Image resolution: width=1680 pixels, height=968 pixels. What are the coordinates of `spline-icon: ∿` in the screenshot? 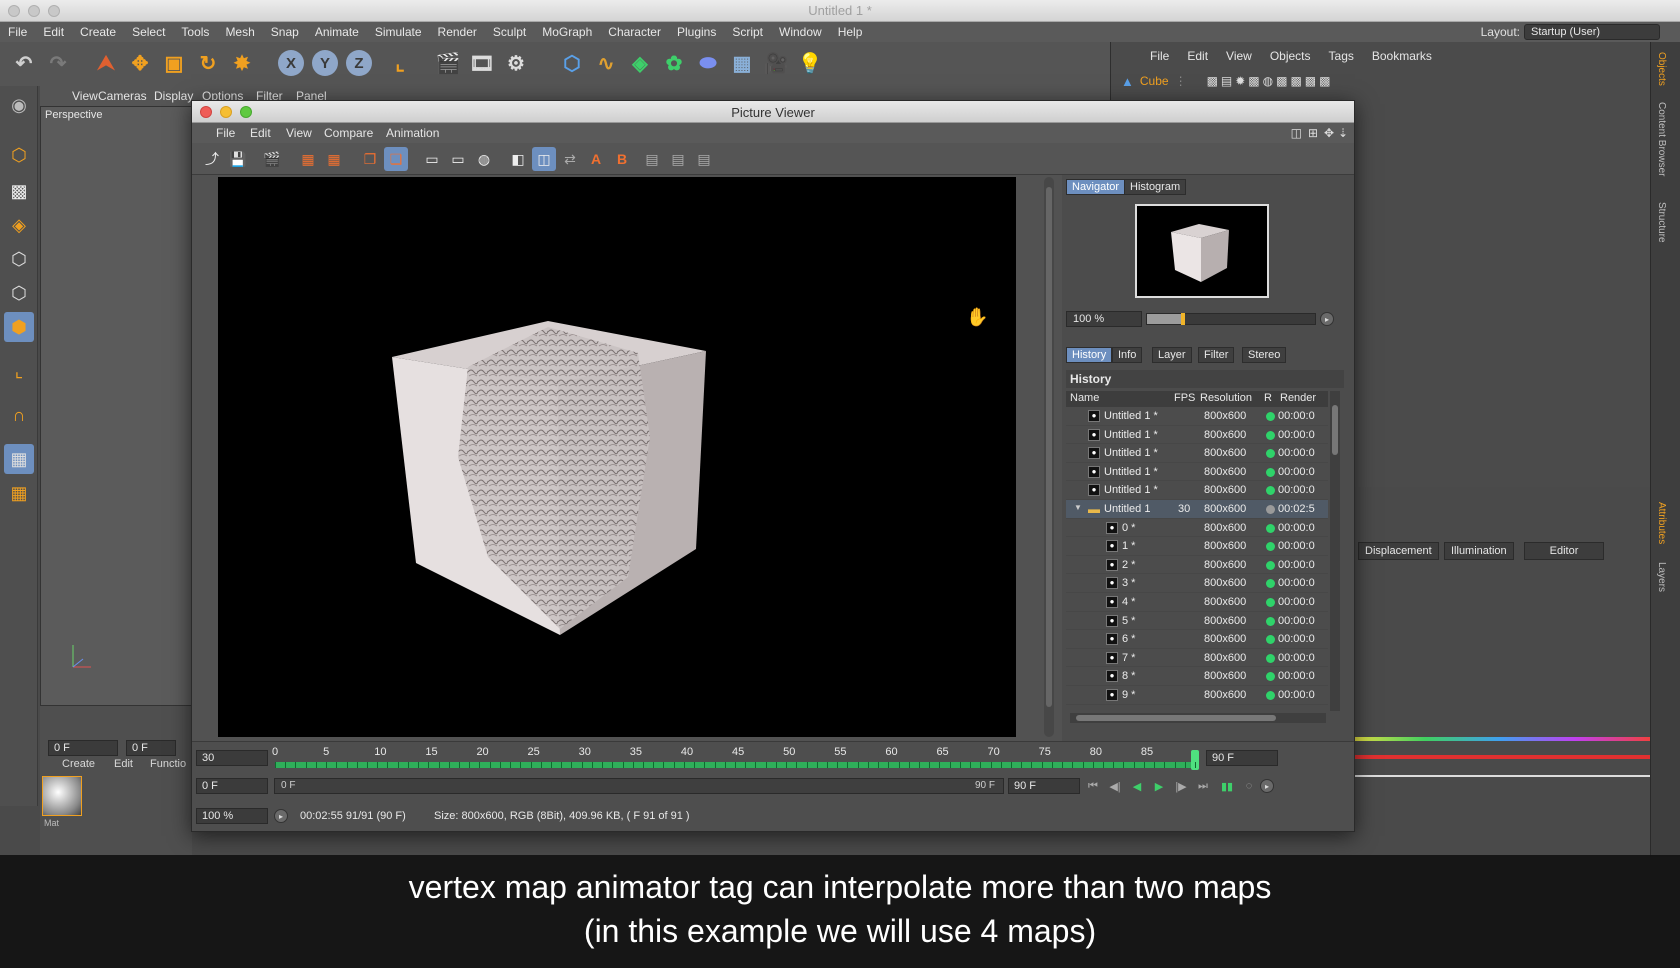 It's located at (606, 63).